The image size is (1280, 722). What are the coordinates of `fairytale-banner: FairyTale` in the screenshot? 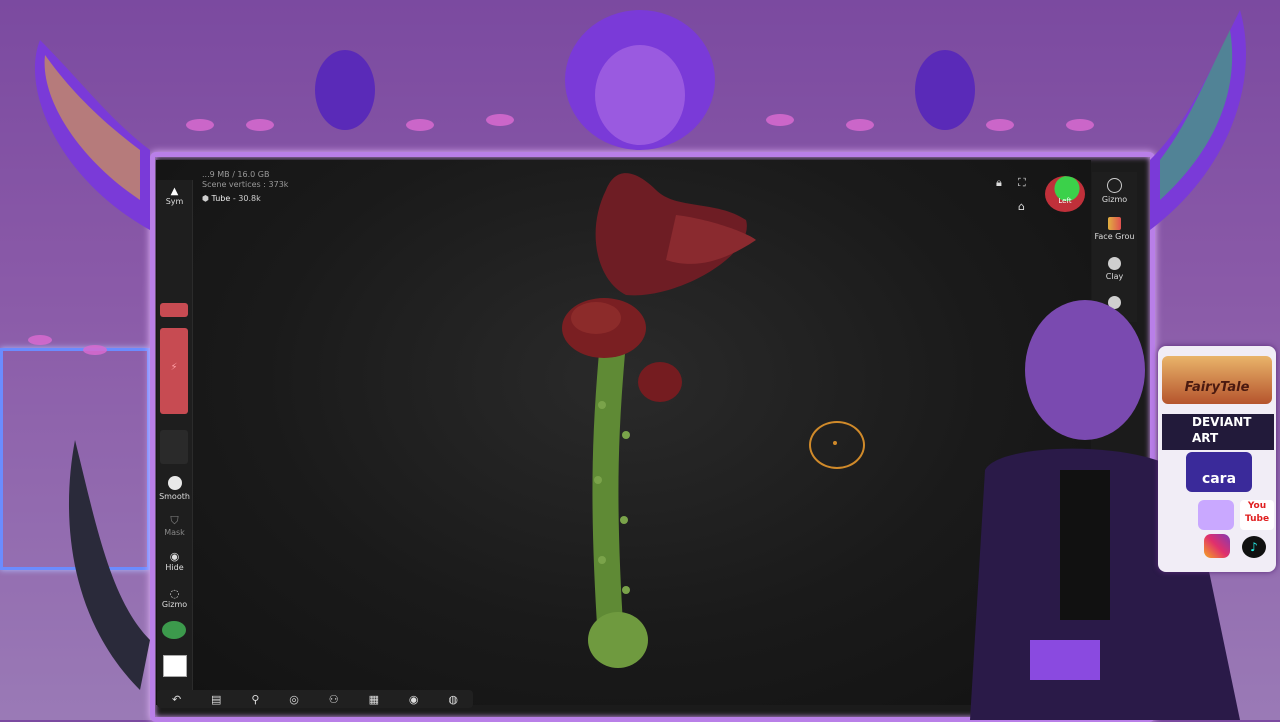 It's located at (1217, 380).